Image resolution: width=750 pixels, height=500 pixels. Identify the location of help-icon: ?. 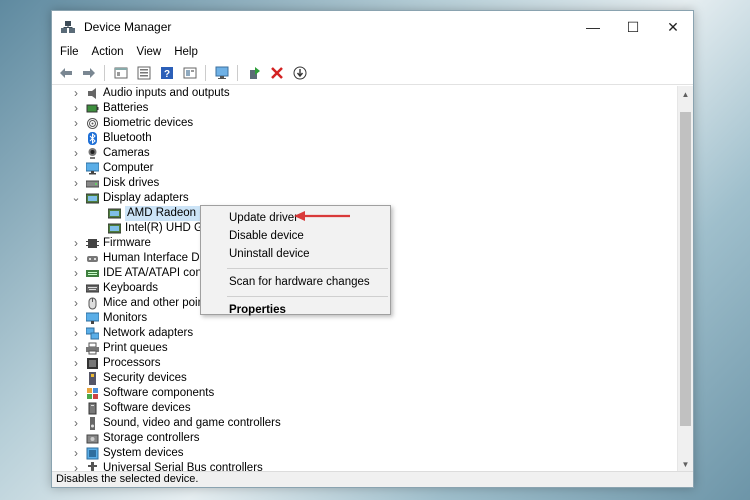
(167, 73).